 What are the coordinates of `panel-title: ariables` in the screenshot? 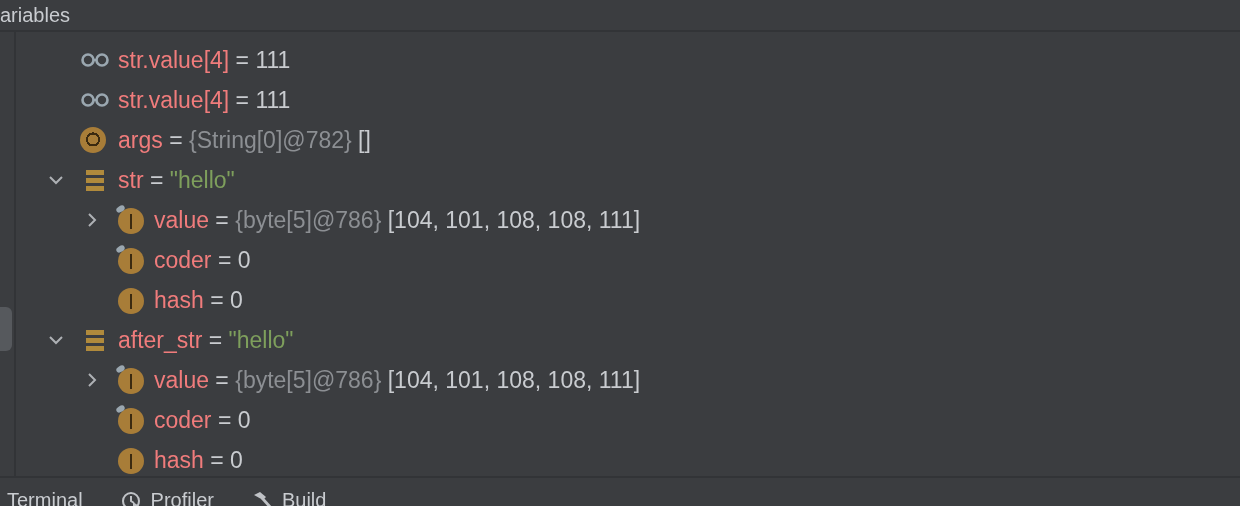 It's located at (35, 15).